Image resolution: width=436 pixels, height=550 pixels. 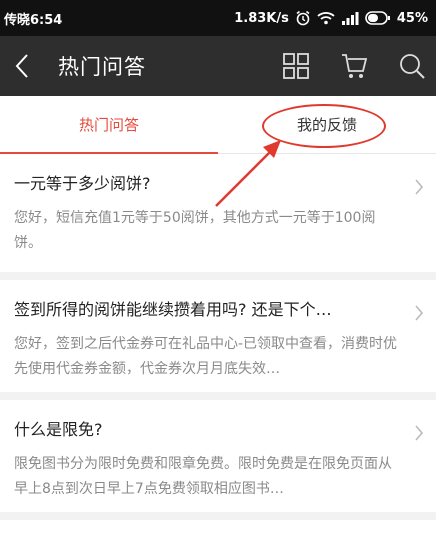 I want to click on battery-percent: 45%, so click(x=412, y=18).